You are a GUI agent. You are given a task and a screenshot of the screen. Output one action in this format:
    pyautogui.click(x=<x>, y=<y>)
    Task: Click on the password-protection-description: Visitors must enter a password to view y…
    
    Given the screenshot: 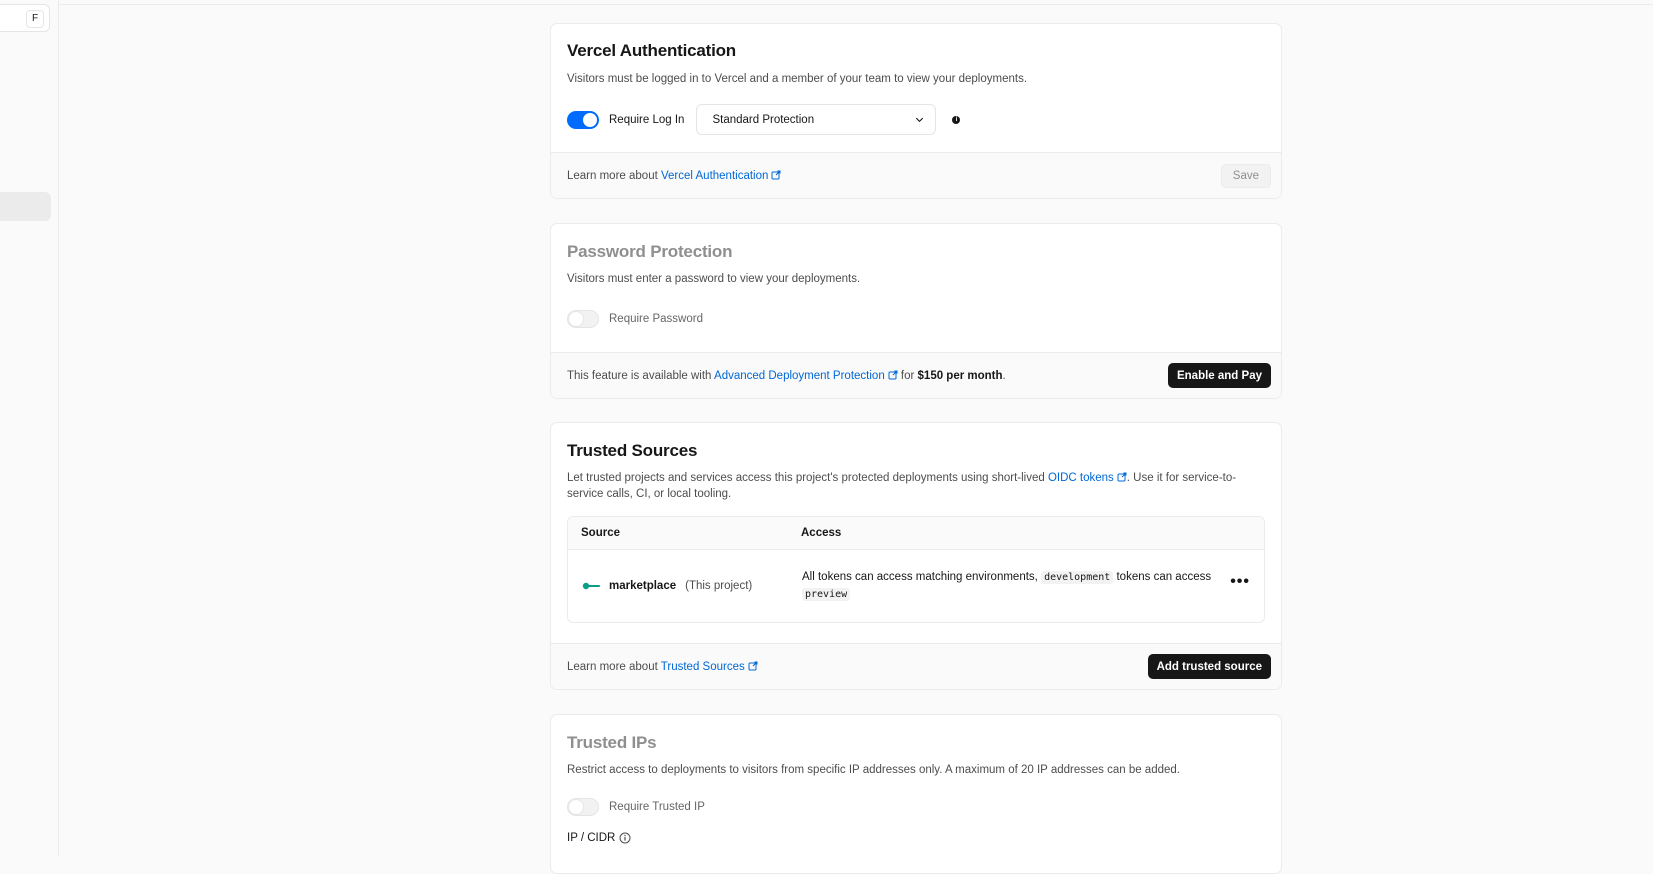 What is the action you would take?
    pyautogui.click(x=714, y=279)
    